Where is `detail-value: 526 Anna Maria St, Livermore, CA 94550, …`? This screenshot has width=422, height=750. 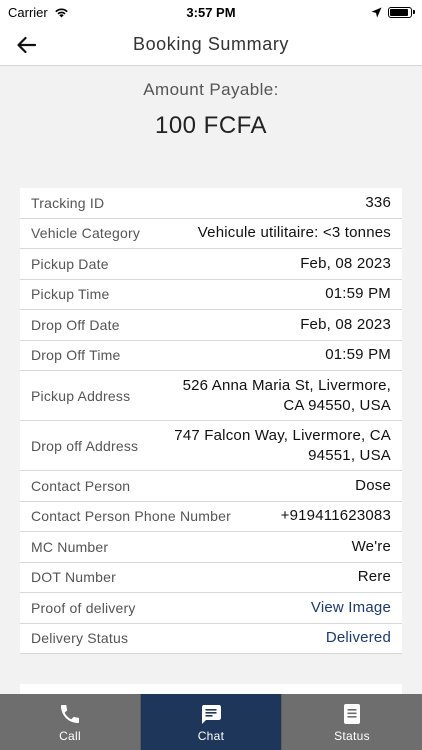
detail-value: 526 Anna Maria St, Livermore, CA 94550, … is located at coordinates (286, 395).